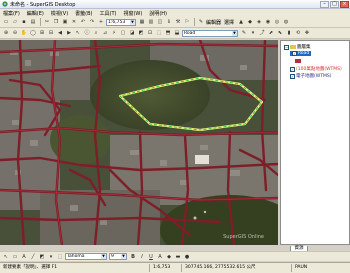  Describe the element at coordinates (6, 33) in the screenshot. I see `zoom-in-icon: ⊕` at that location.